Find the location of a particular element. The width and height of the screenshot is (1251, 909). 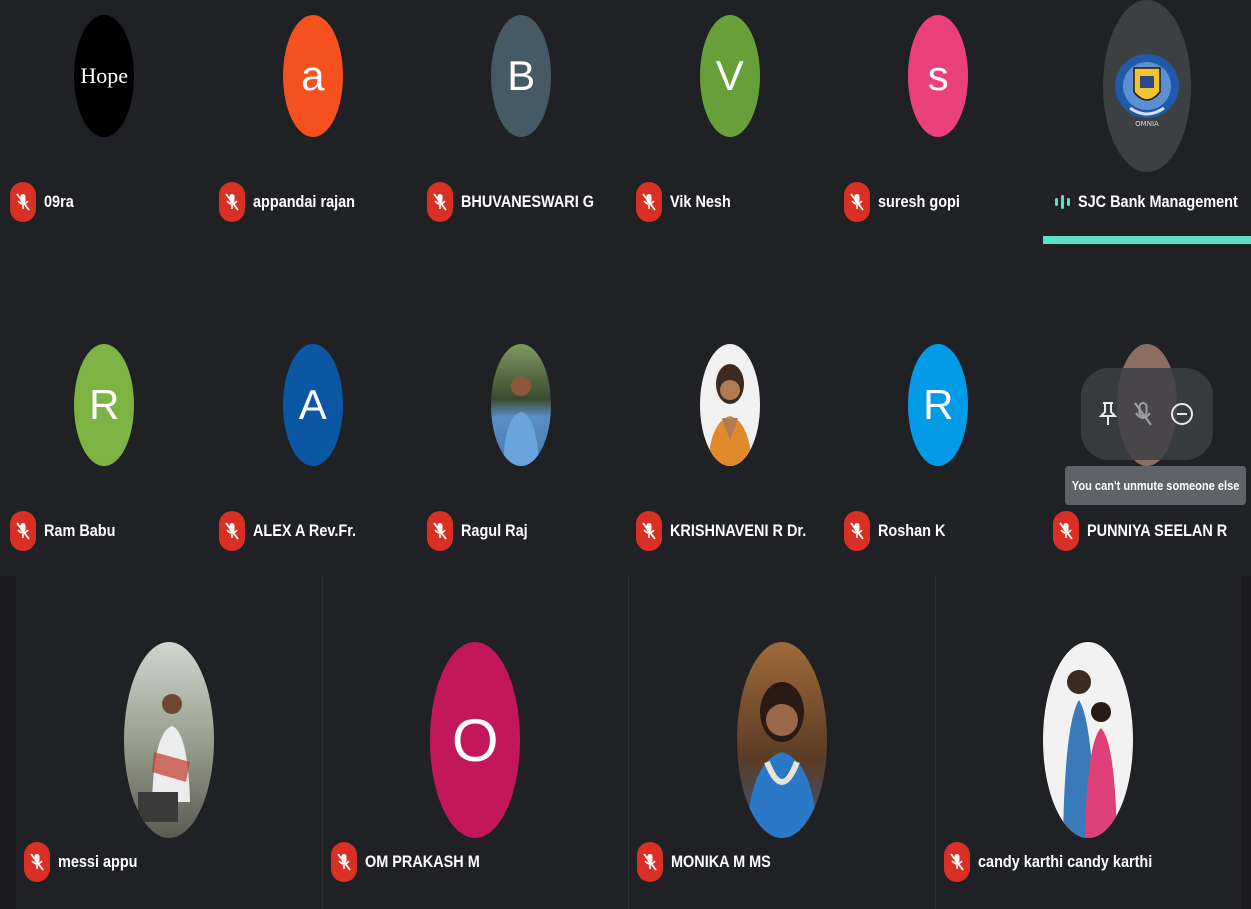

participant-name: Roshan K is located at coordinates (912, 530).